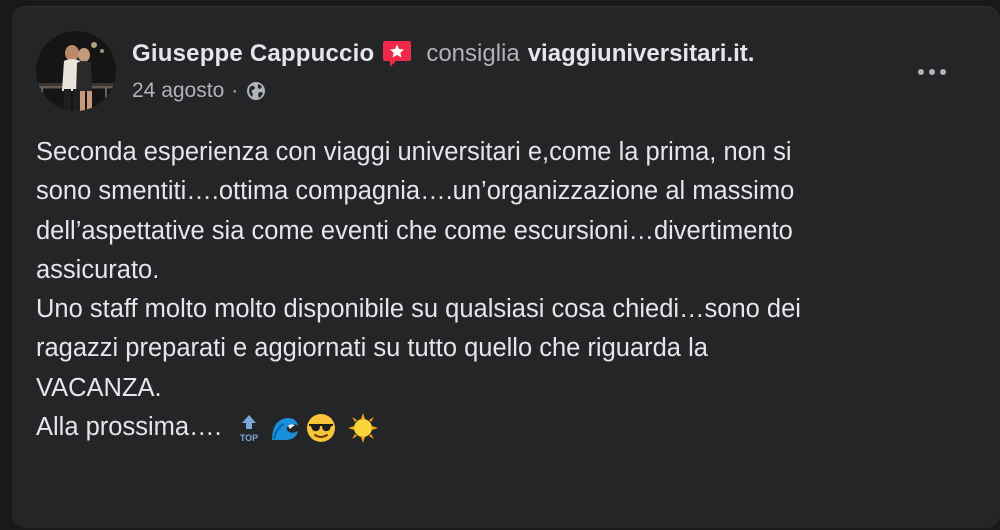 The height and width of the screenshot is (530, 1000). What do you see at coordinates (98, 269) in the screenshot?
I see `post-text-line: assicurato.` at bounding box center [98, 269].